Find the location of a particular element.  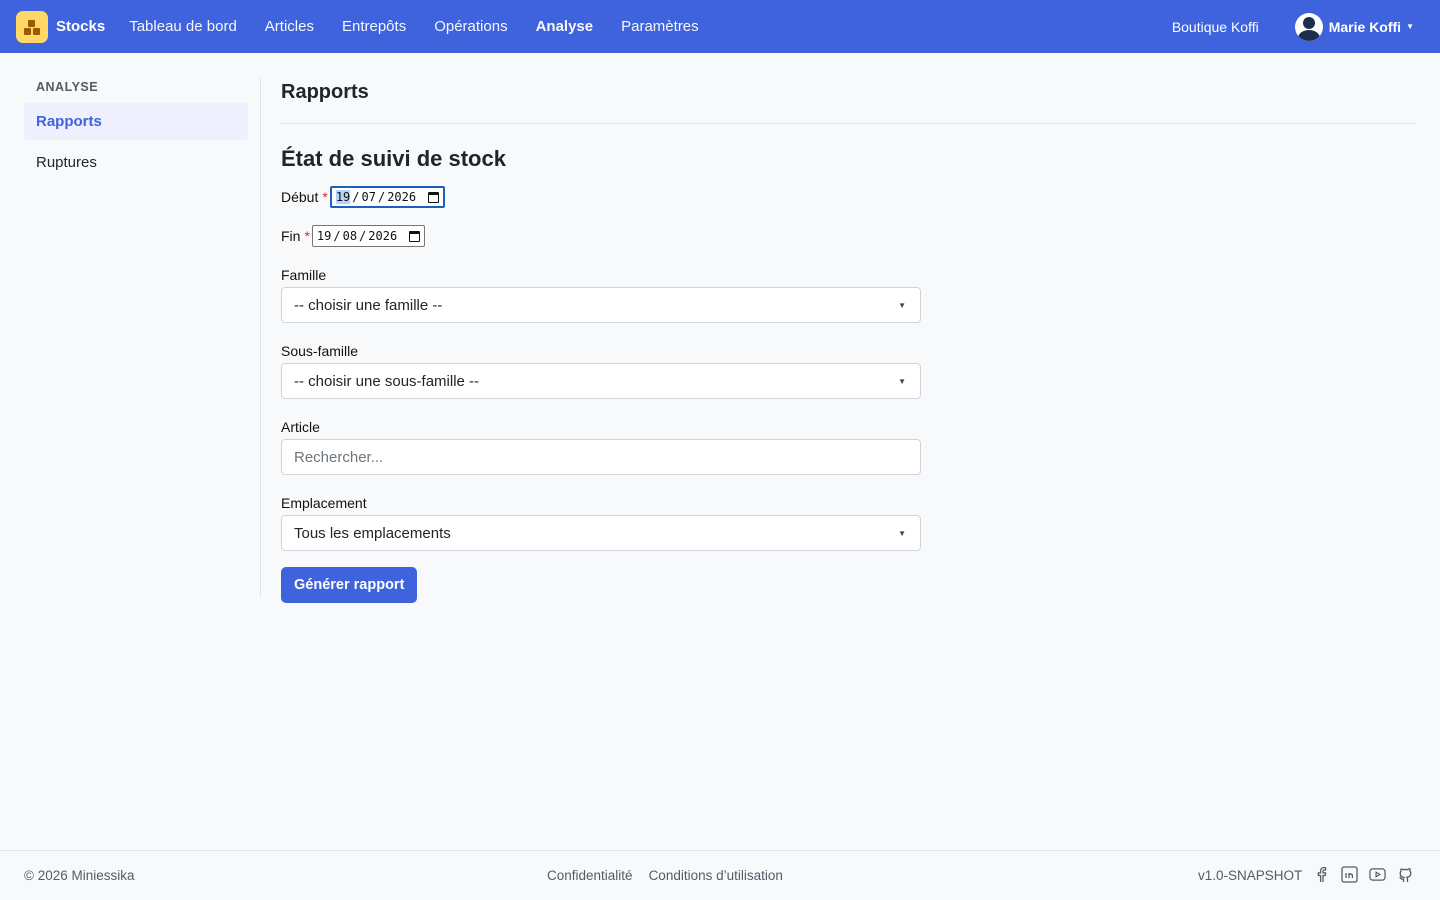

avatar-icon is located at coordinates (1308, 26).